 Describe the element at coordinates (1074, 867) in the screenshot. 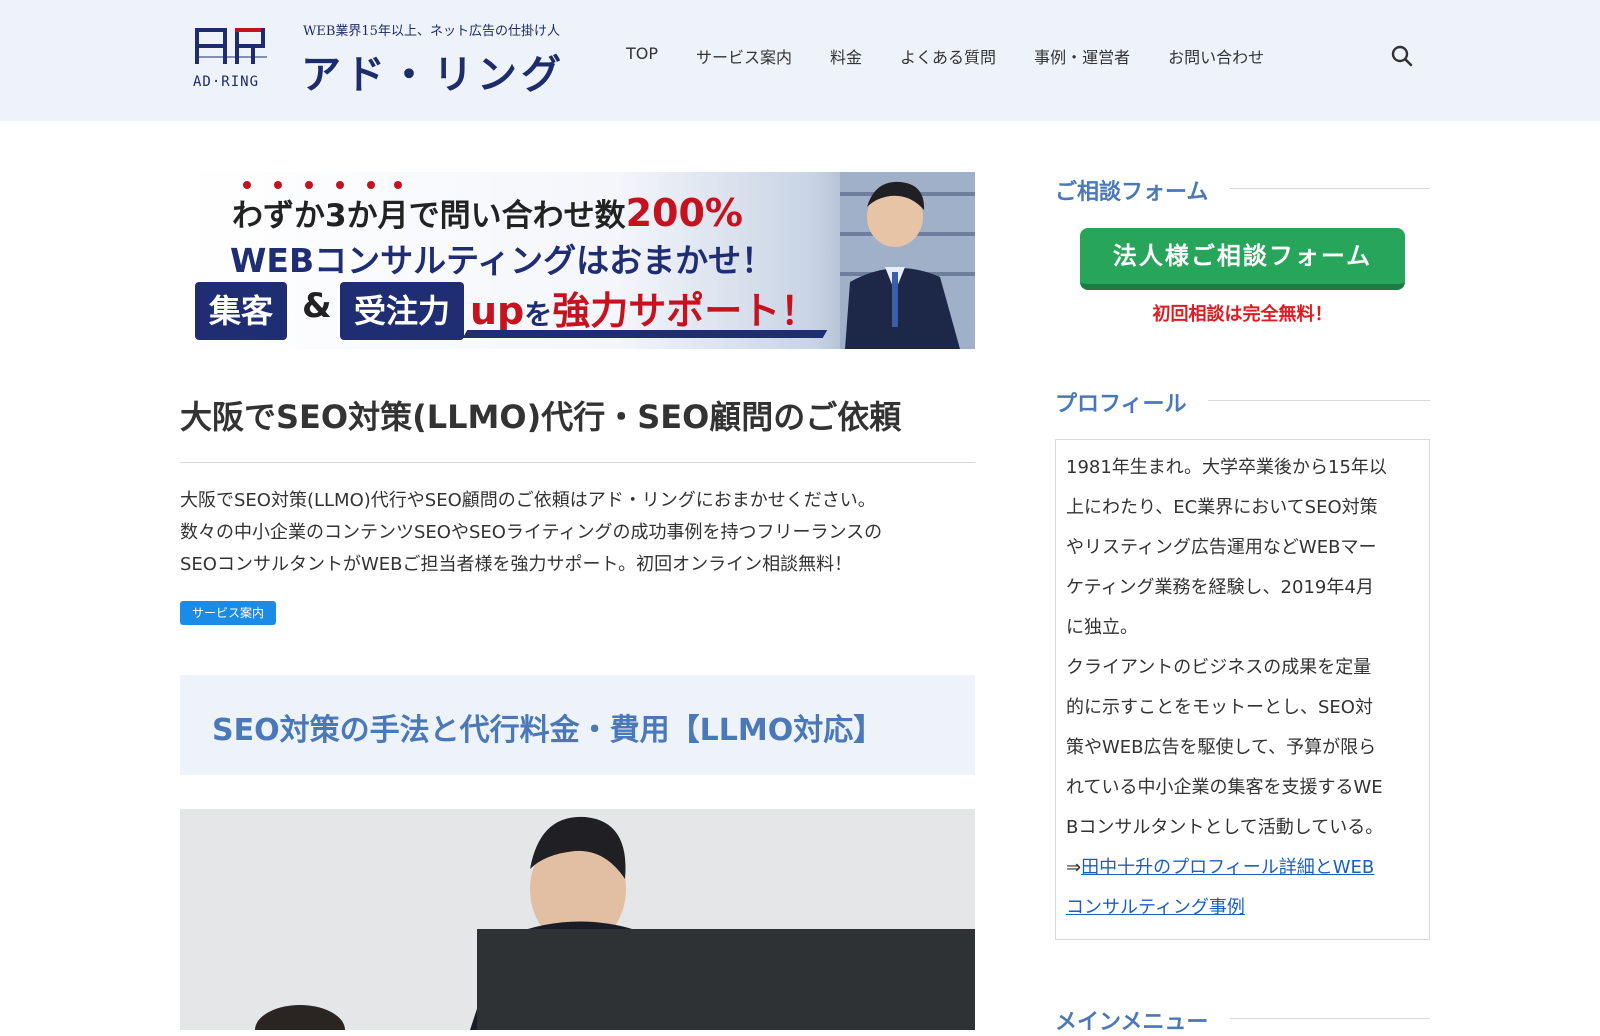

I see `profile-link-arrow: ⇒` at that location.